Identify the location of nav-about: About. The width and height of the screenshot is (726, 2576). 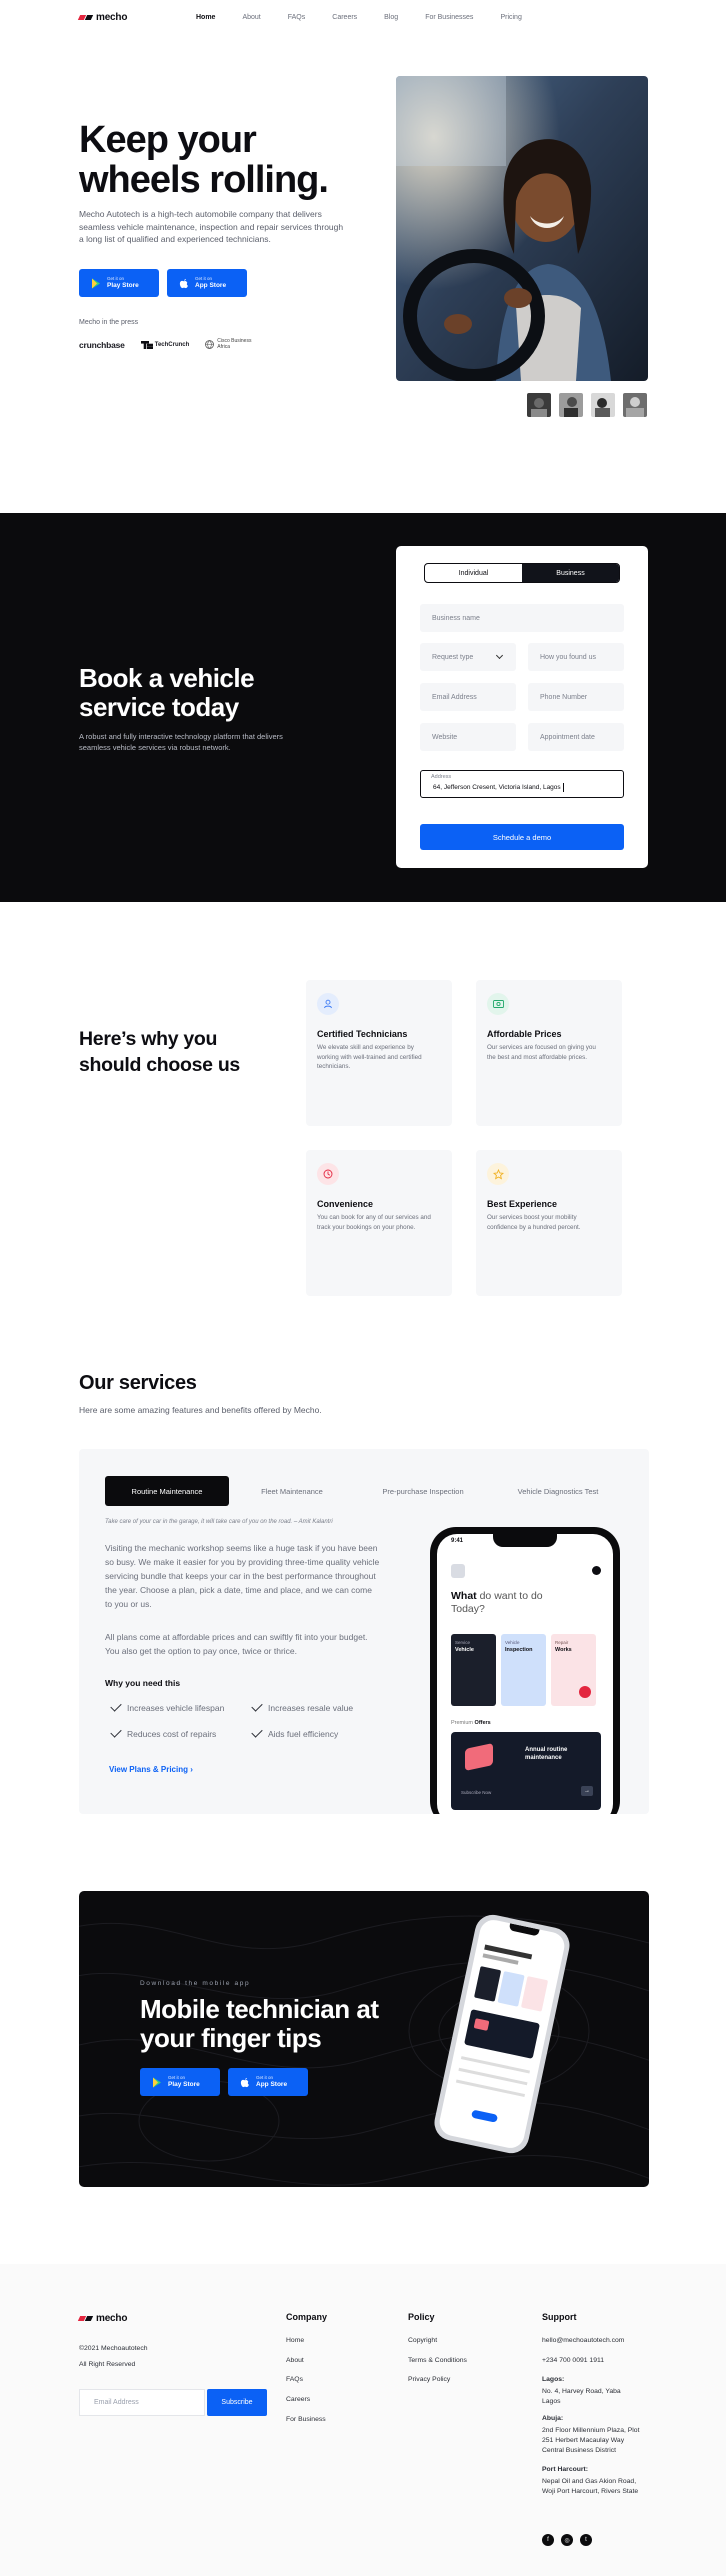
(251, 17).